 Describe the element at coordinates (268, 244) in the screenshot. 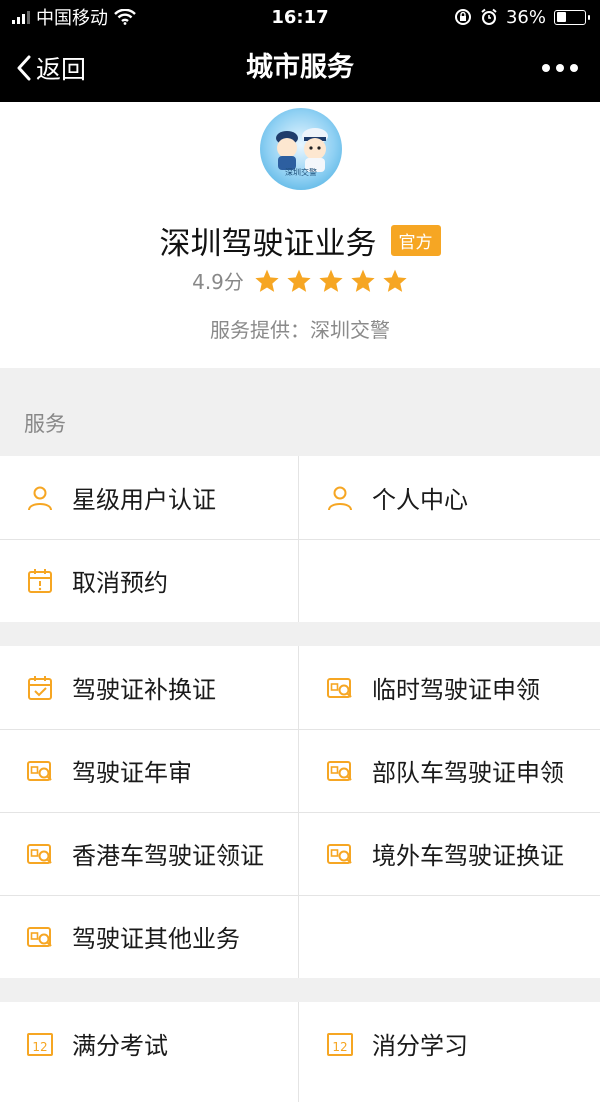

I see `service-title: 深圳驾驶证业务` at that location.